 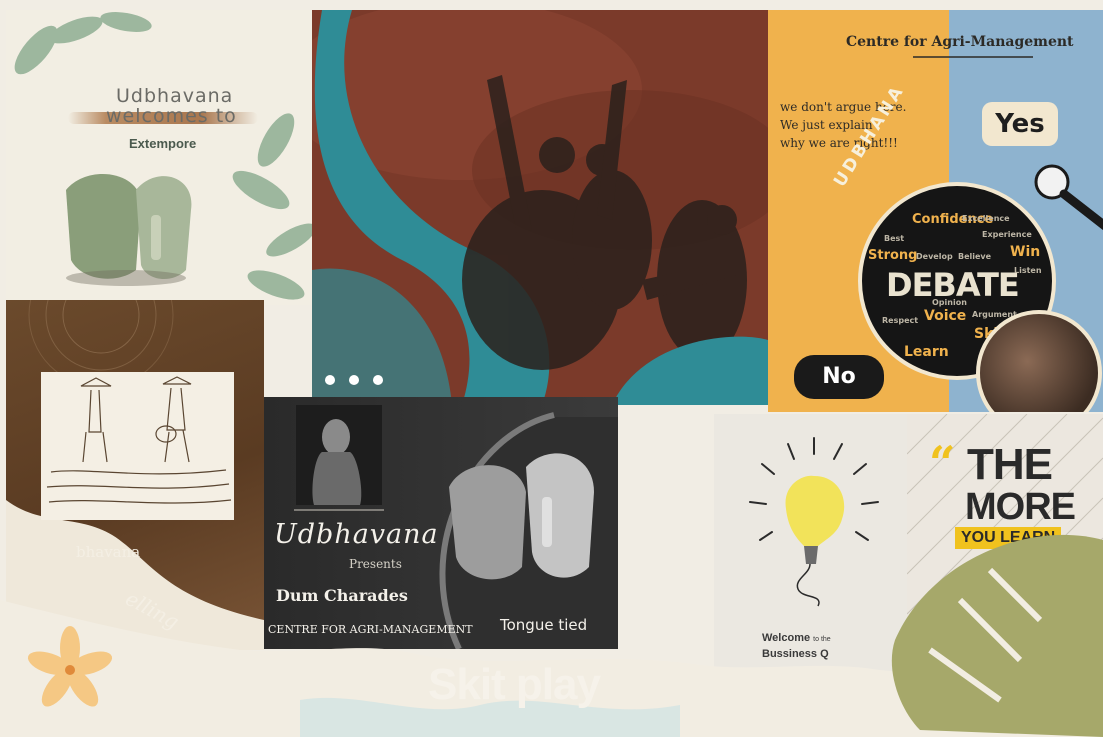 I want to click on organizer-title: Centre for Agri-Management, so click(x=960, y=42).